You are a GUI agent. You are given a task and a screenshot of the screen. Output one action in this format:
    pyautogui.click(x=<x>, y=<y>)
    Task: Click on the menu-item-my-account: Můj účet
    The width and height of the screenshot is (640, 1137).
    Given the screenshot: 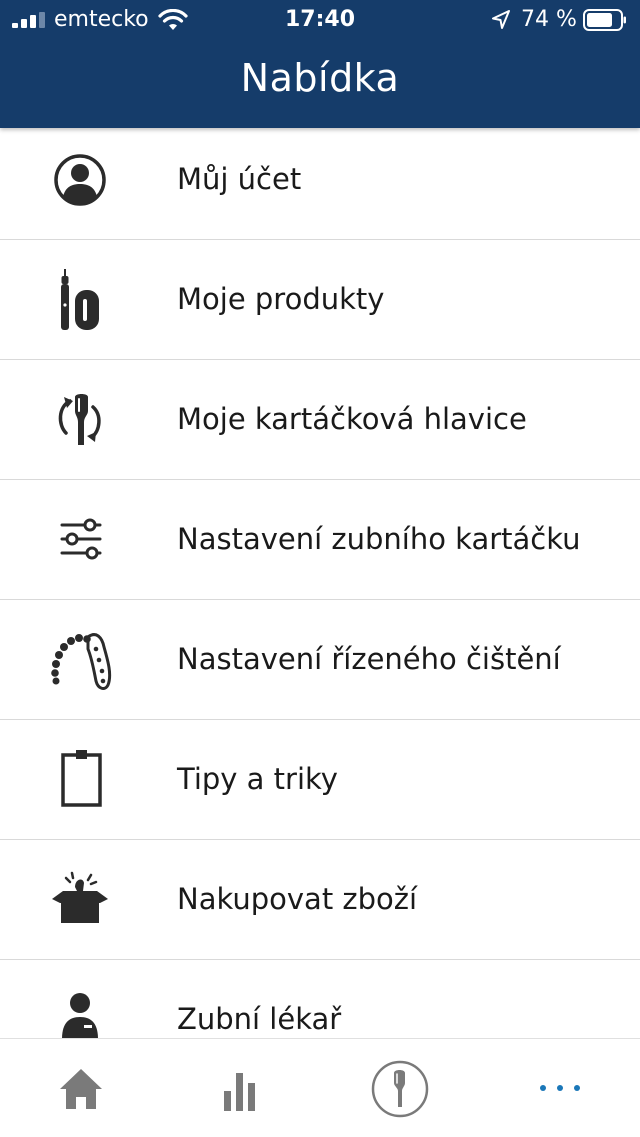 What is the action you would take?
    pyautogui.click(x=320, y=180)
    